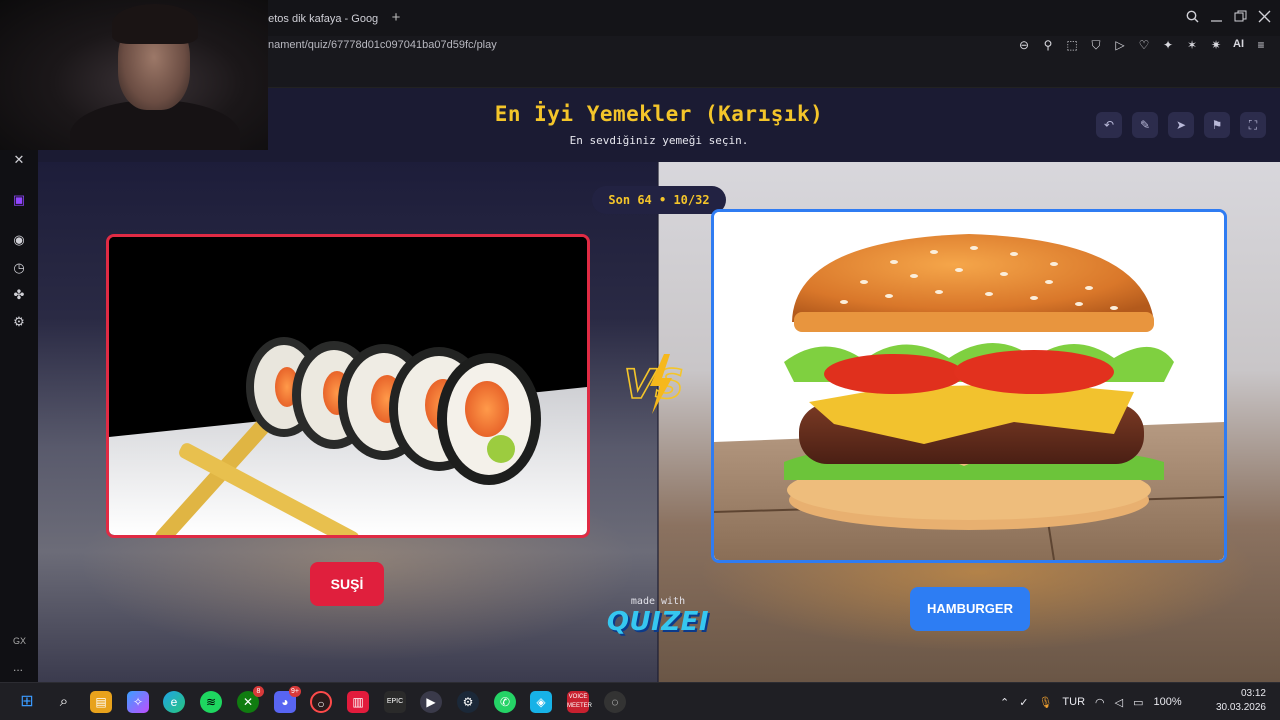  I want to click on file-explorer-icon: ▤, so click(101, 702).